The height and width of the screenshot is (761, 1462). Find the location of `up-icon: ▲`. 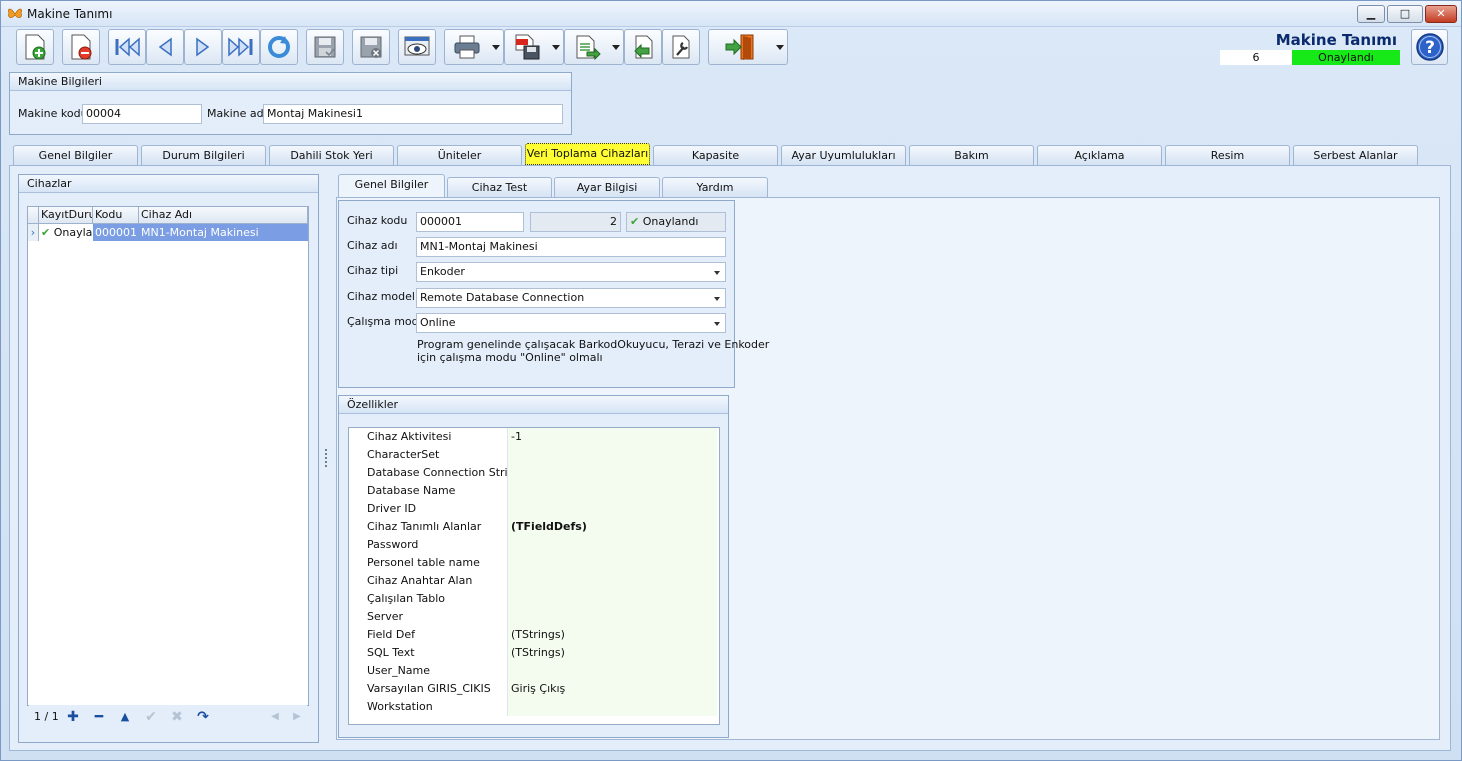

up-icon: ▲ is located at coordinates (125, 717).